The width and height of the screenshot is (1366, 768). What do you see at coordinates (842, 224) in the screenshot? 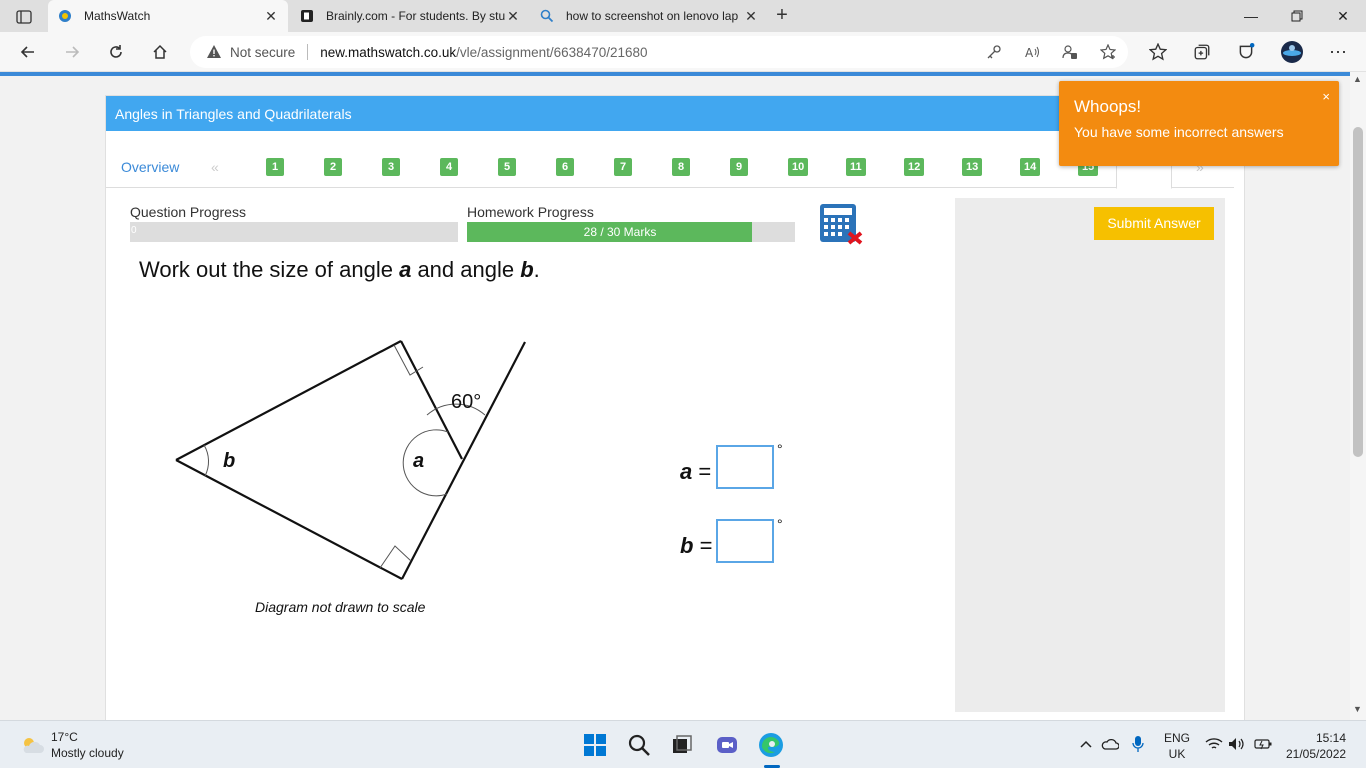
I see `calculator-disabled-icon` at bounding box center [842, 224].